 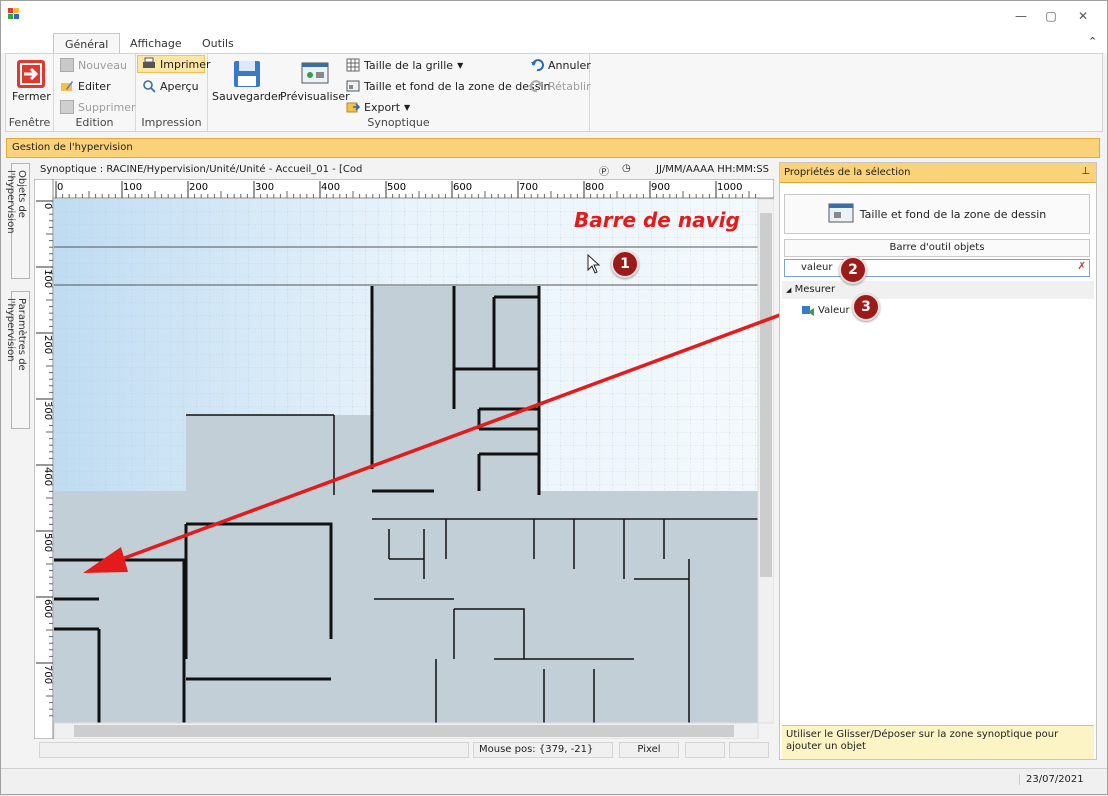 I want to click on pin-icon: ⊥, so click(x=1085, y=171).